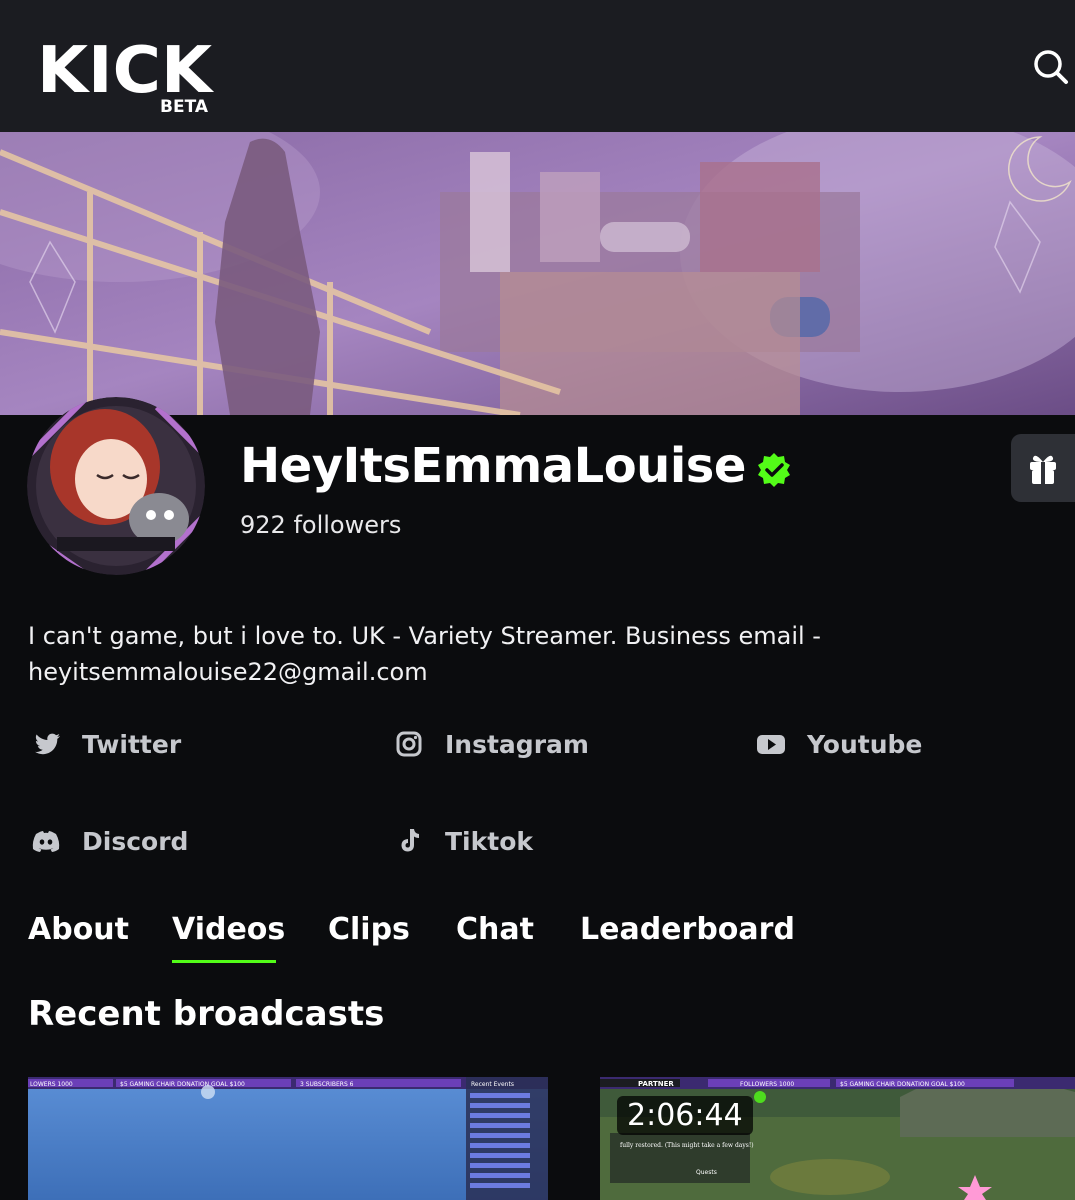 This screenshot has width=1075, height=1200. I want to click on social-label-twitter: Twitter, so click(132, 744).